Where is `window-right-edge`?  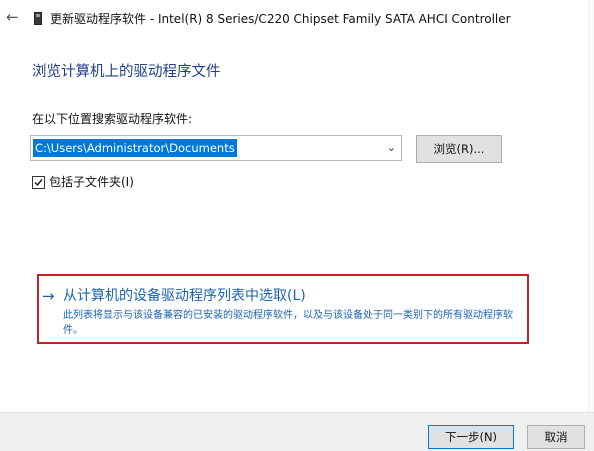
window-right-edge is located at coordinates (591, 206).